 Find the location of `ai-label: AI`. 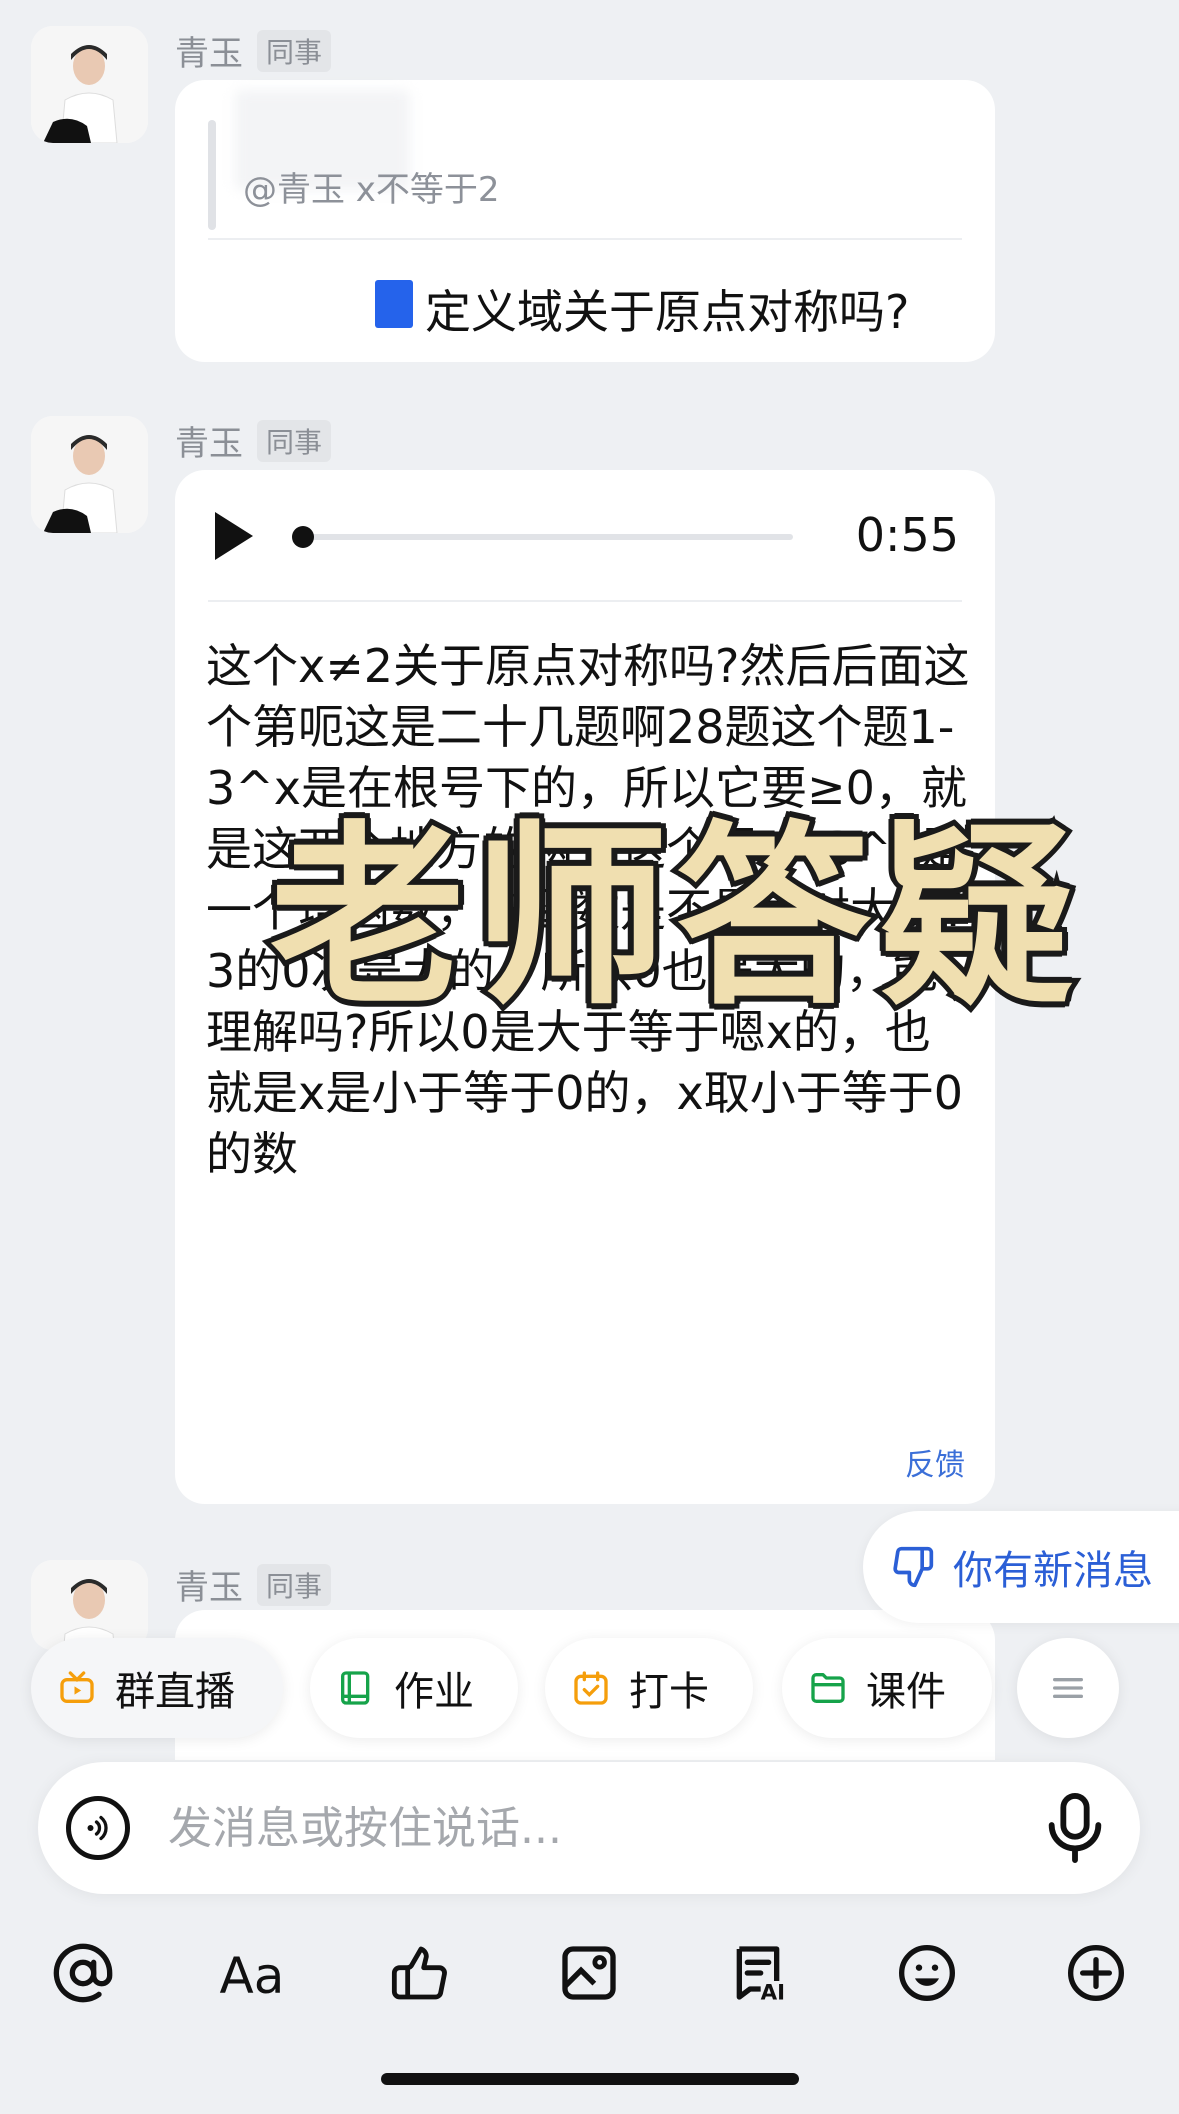

ai-label: AI is located at coordinates (773, 1993).